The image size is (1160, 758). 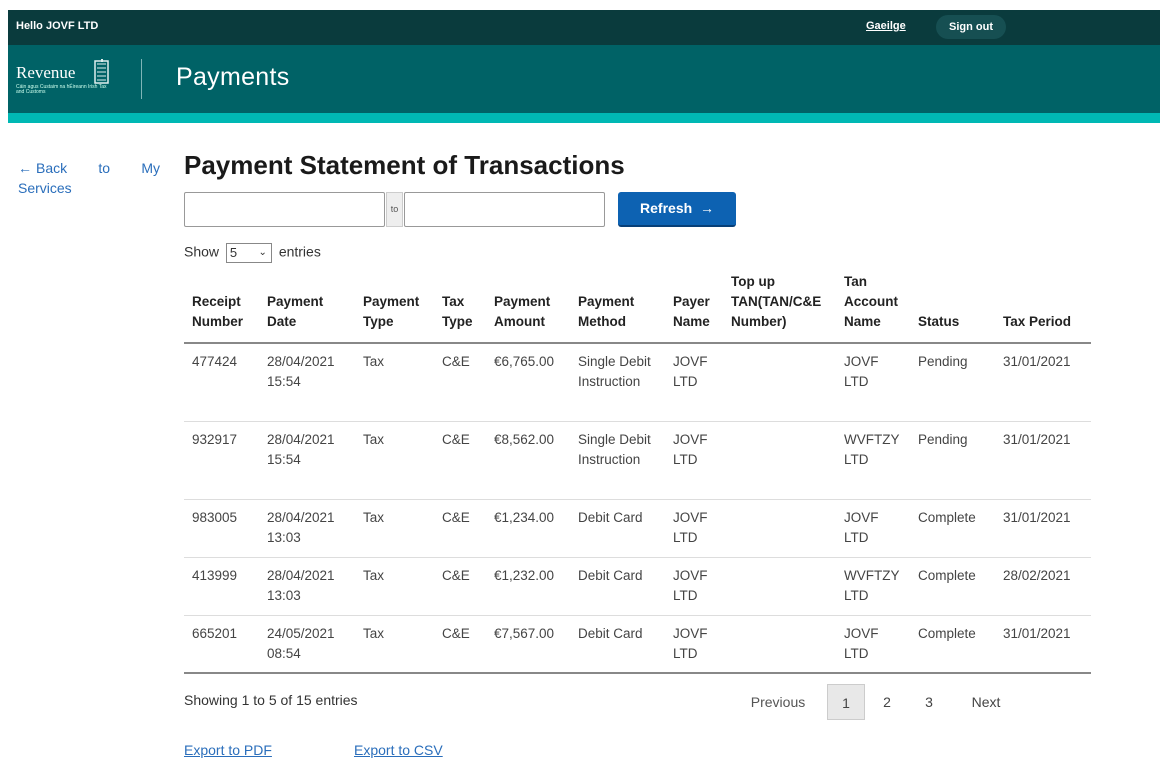 What do you see at coordinates (779, 308) in the screenshot?
I see `column-header: Top up TAN(TAN/C&E Number)` at bounding box center [779, 308].